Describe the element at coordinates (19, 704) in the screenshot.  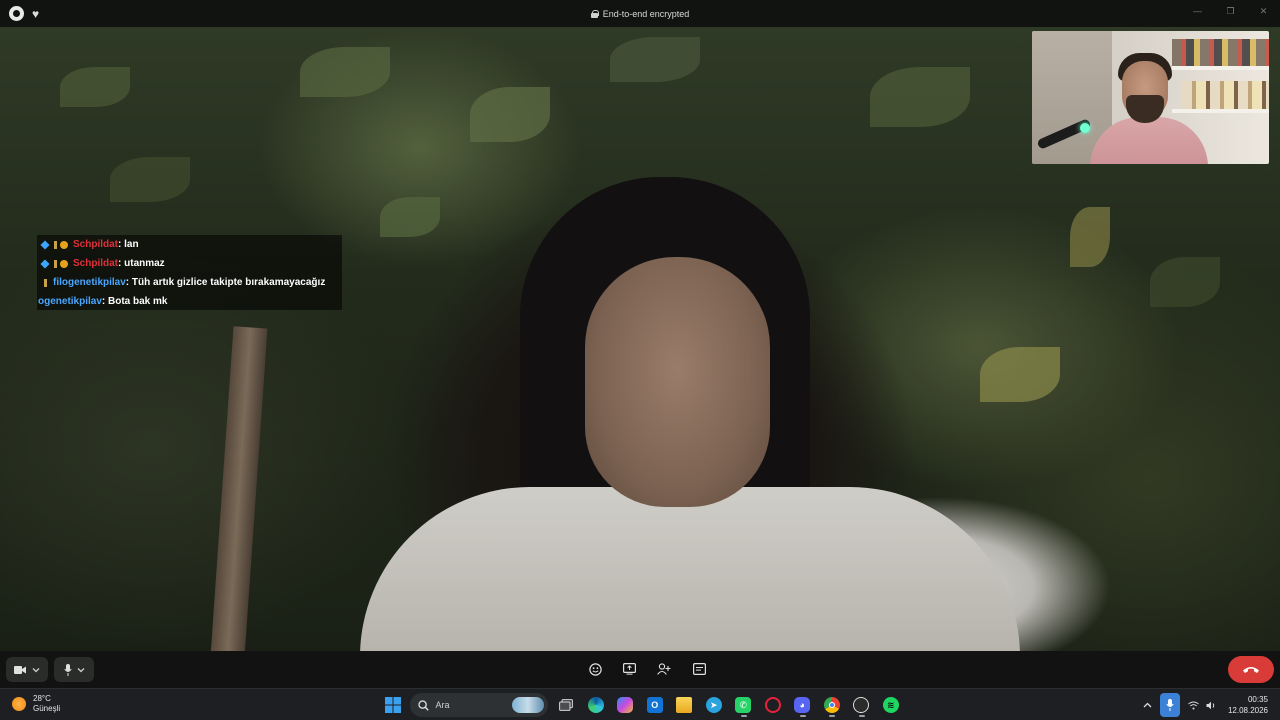
I see `sun-icon` at that location.